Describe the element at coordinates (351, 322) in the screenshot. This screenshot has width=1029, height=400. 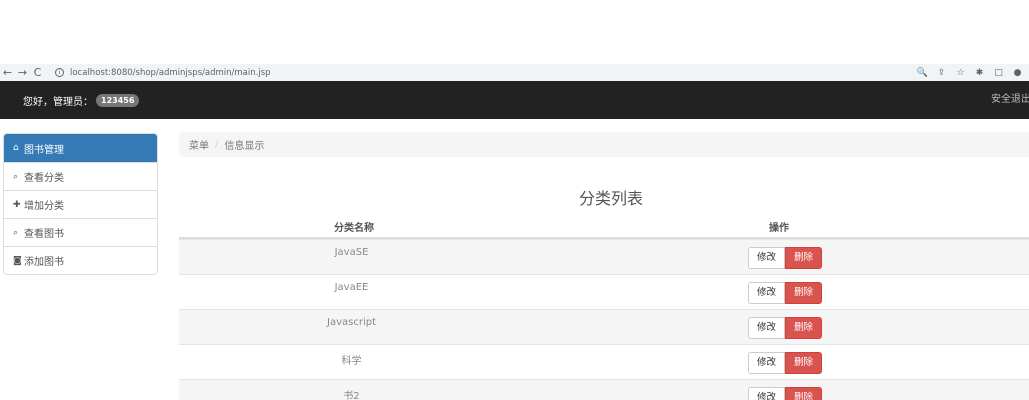
I see `category-name: Javascript` at that location.